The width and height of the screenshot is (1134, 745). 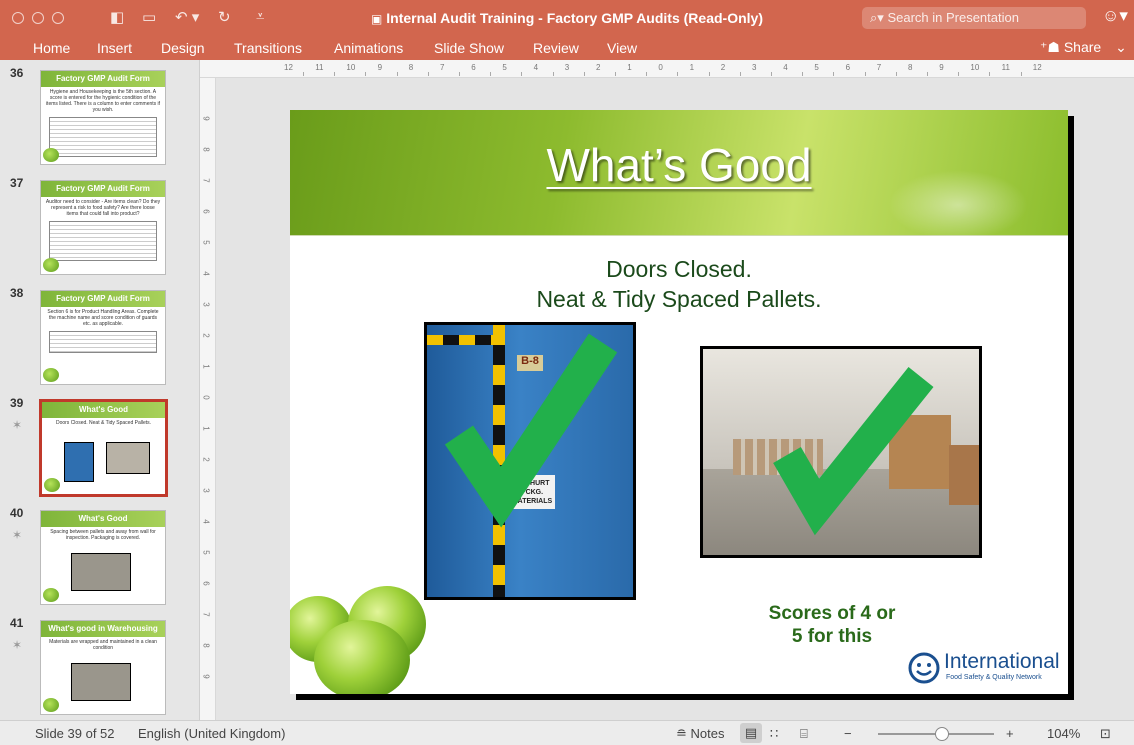 I want to click on ruler-tick-label: 8, so click(x=411, y=67).